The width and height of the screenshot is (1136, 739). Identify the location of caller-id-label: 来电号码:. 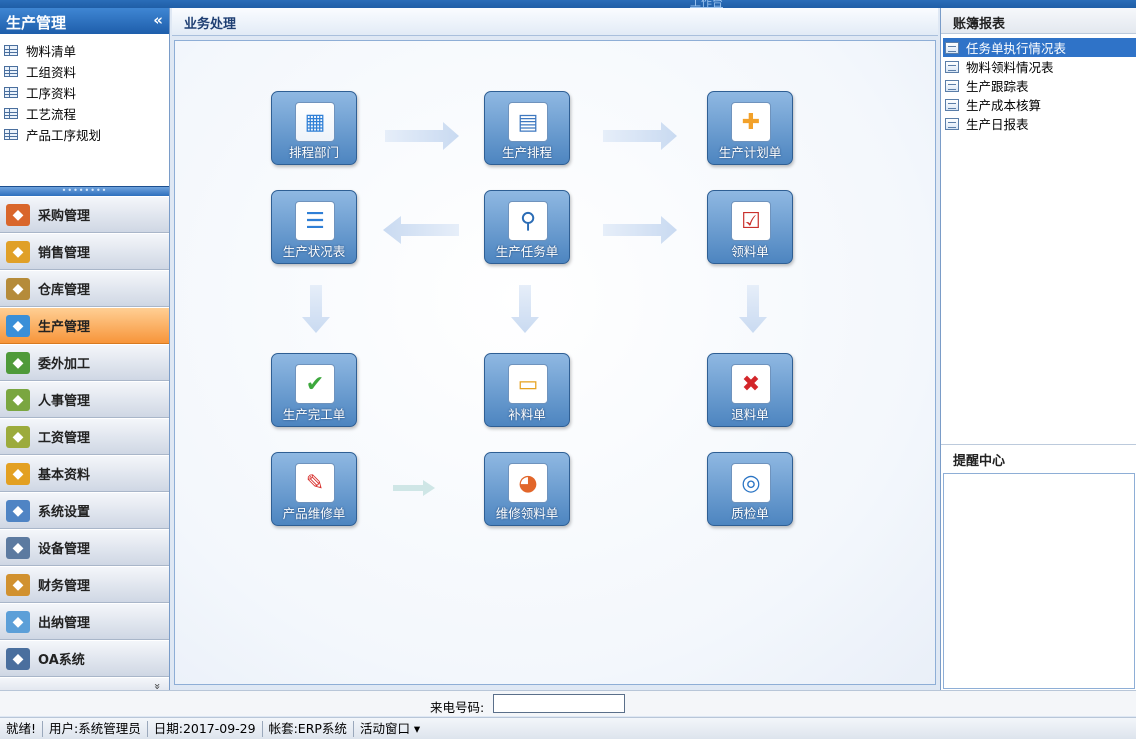
(457, 707).